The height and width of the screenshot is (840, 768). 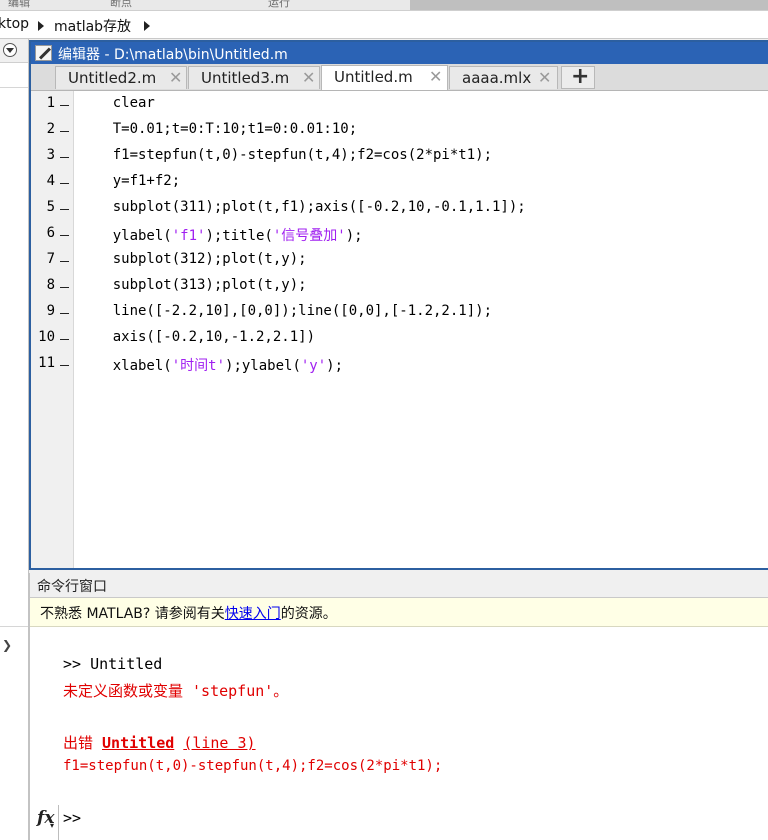 I want to click on code-text: );ylabel(, so click(x=263, y=366).